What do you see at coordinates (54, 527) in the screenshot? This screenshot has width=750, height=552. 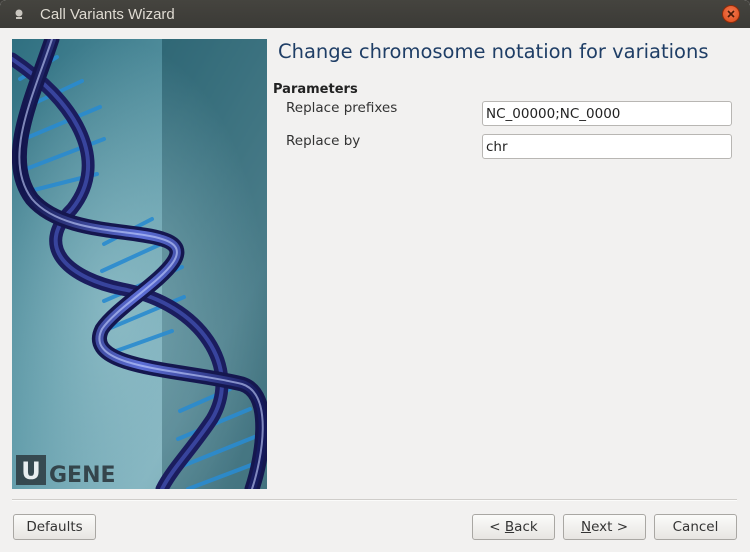 I see `defaults-button: Defaults` at bounding box center [54, 527].